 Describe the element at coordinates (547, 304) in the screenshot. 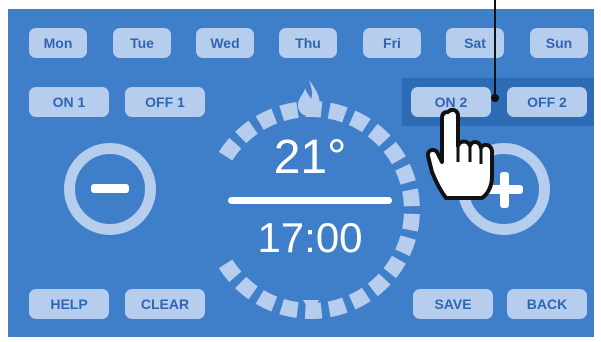

I see `back-button: BACK` at that location.